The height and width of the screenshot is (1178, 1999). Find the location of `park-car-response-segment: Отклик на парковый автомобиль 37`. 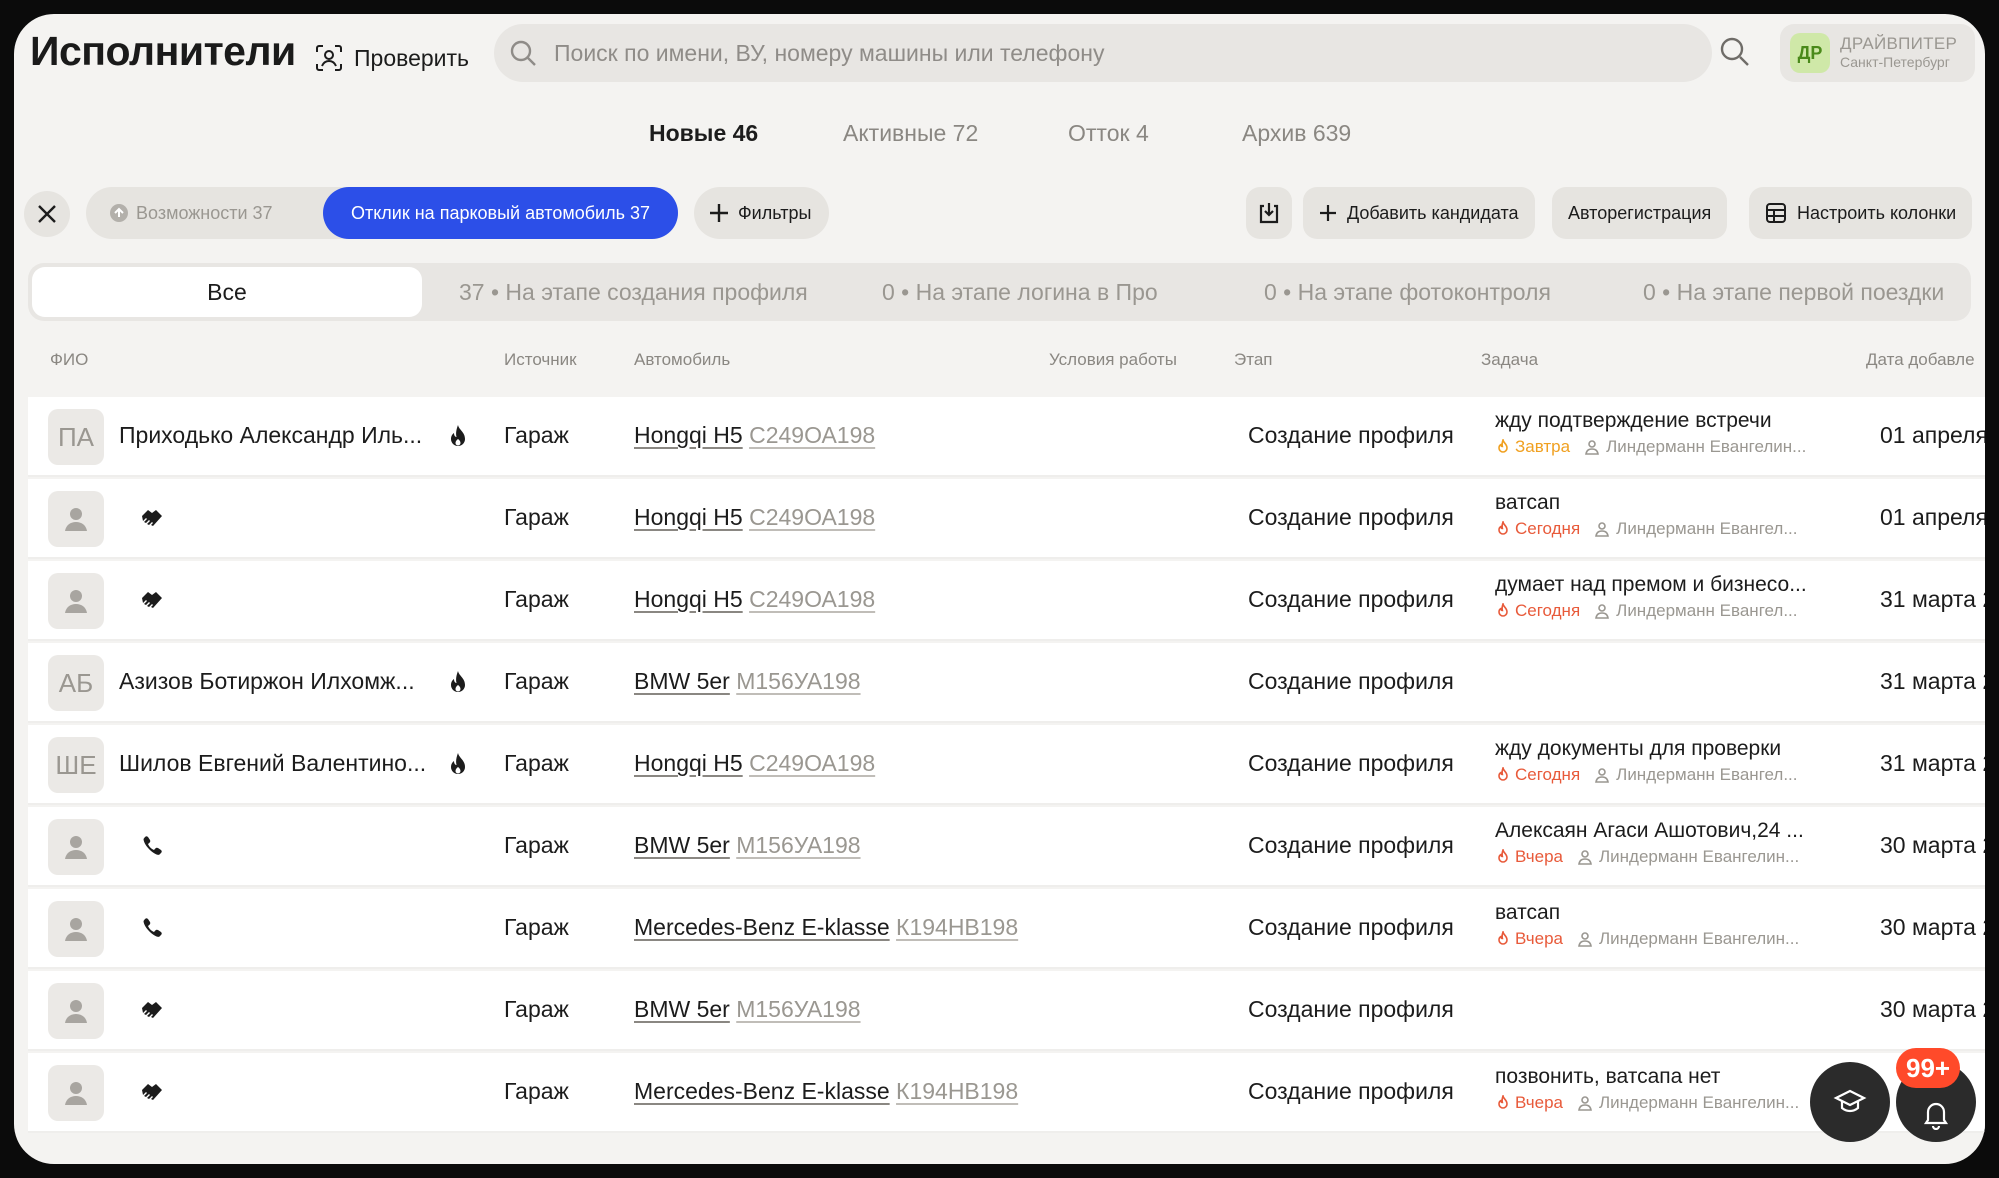

park-car-response-segment: Отклик на парковый автомобиль 37 is located at coordinates (500, 213).